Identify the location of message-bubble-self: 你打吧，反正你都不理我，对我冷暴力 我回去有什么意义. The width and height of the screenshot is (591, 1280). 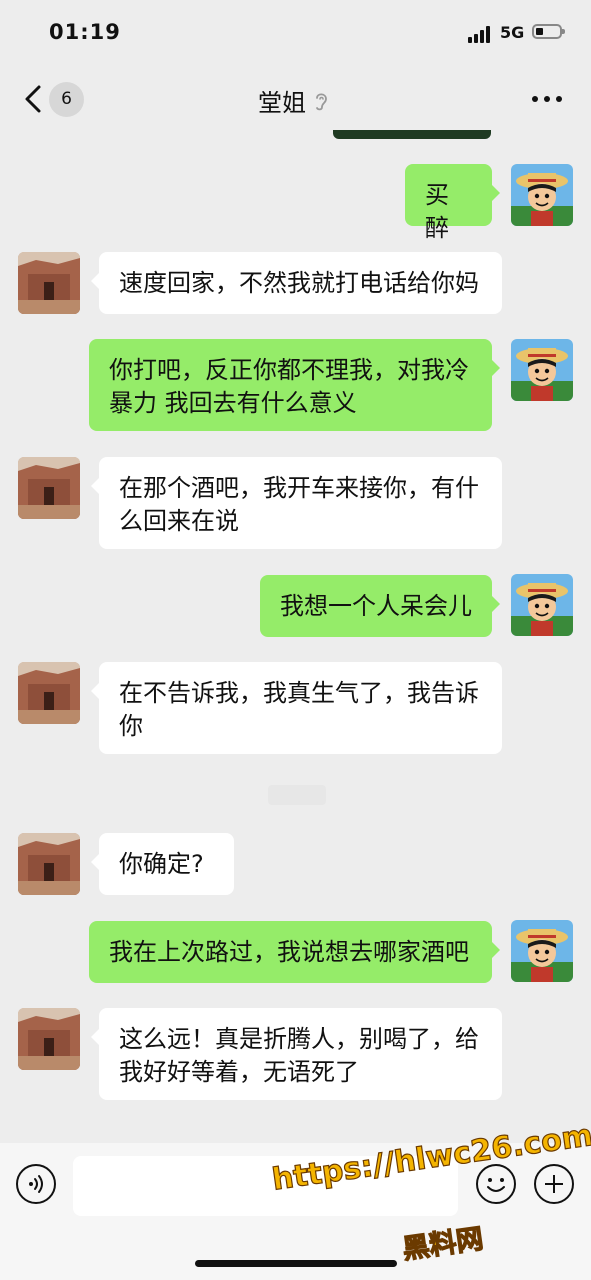
(294, 385).